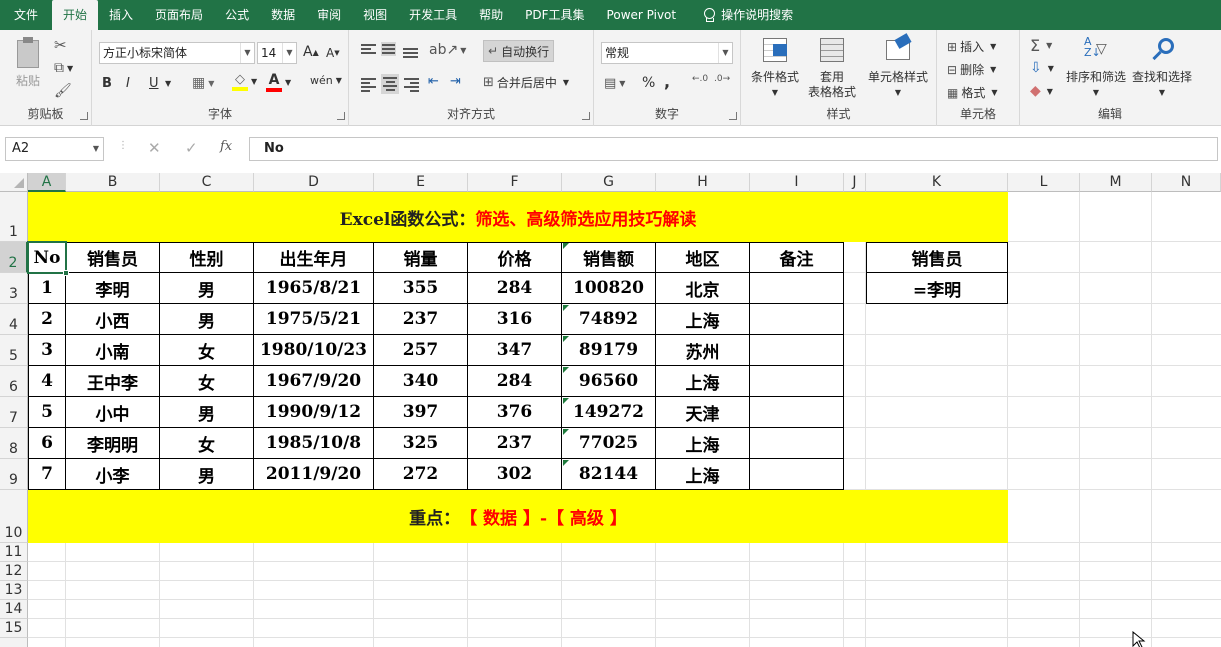  Describe the element at coordinates (703, 182) in the screenshot. I see `column-header-h: H` at that location.